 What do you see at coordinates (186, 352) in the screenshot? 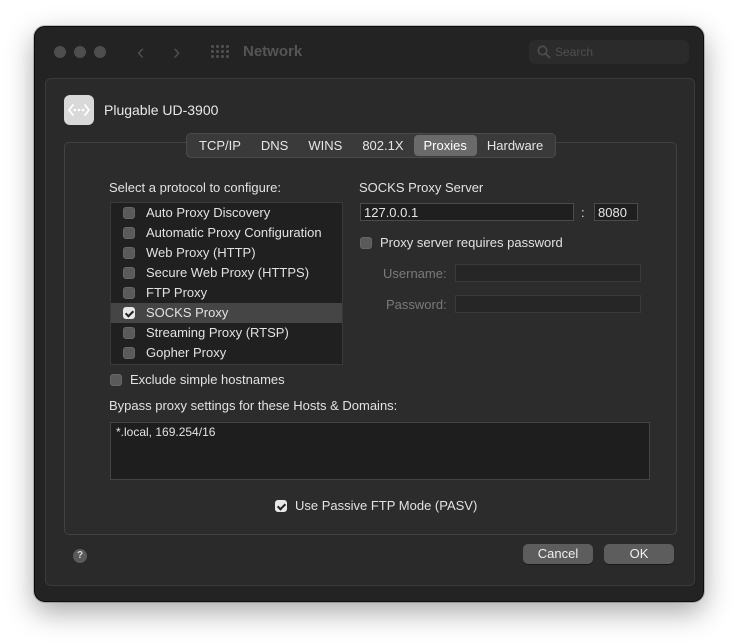
I see `protocol-label: Gopher Proxy` at bounding box center [186, 352].